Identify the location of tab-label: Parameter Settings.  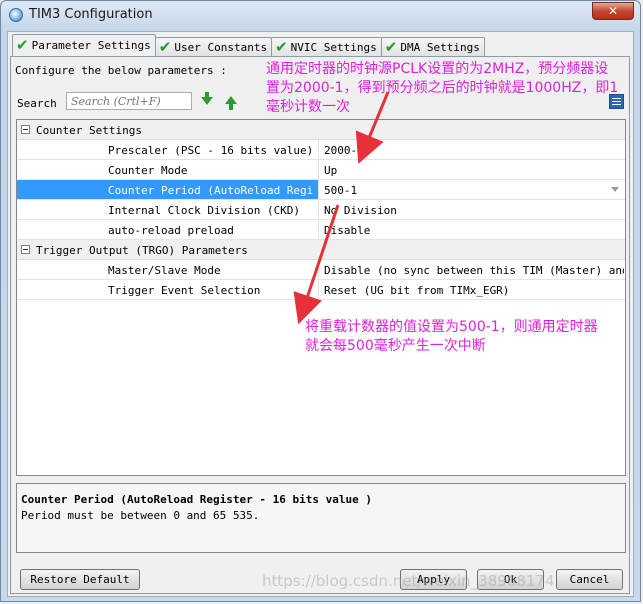
(91, 45).